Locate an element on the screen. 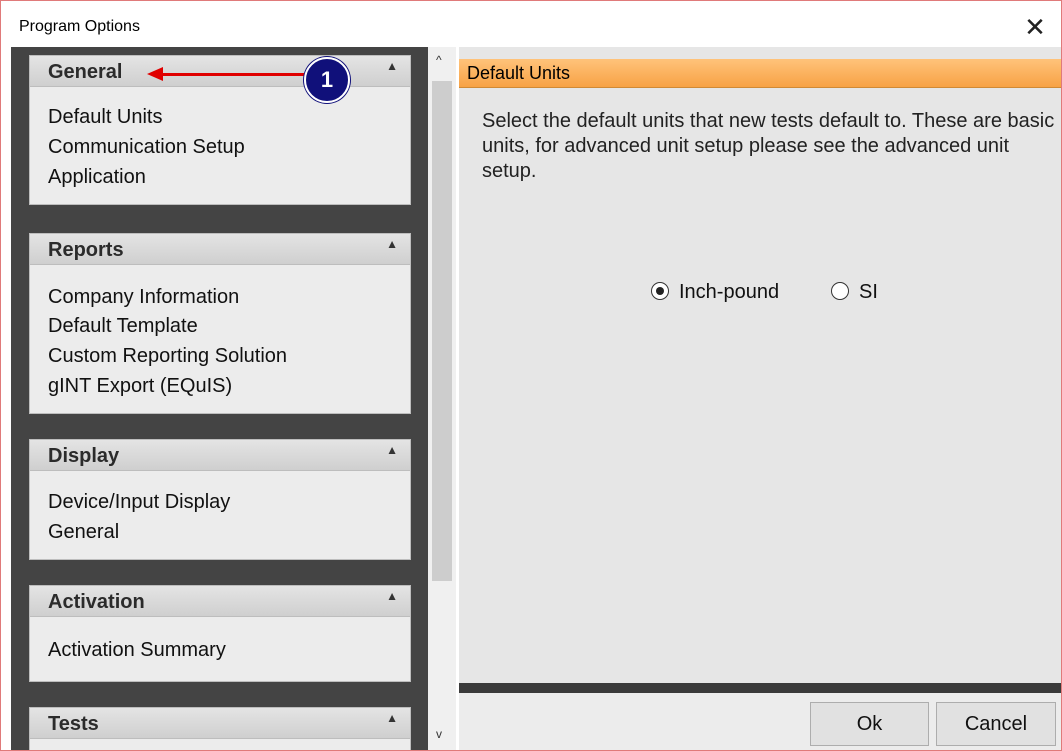 Image resolution: width=1062 pixels, height=751 pixels. content-header-title: Default Units is located at coordinates (519, 73).